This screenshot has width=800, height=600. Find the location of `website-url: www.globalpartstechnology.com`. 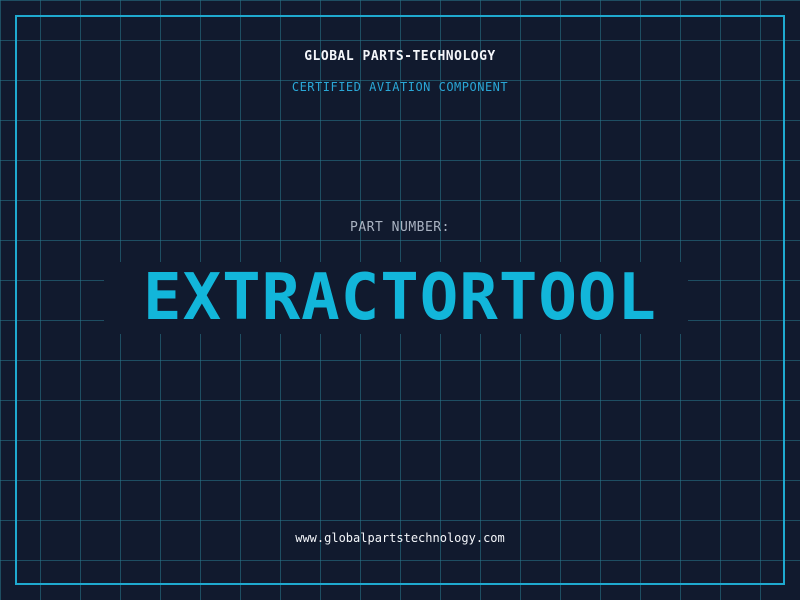

website-url: www.globalpartstechnology.com is located at coordinates (400, 538).